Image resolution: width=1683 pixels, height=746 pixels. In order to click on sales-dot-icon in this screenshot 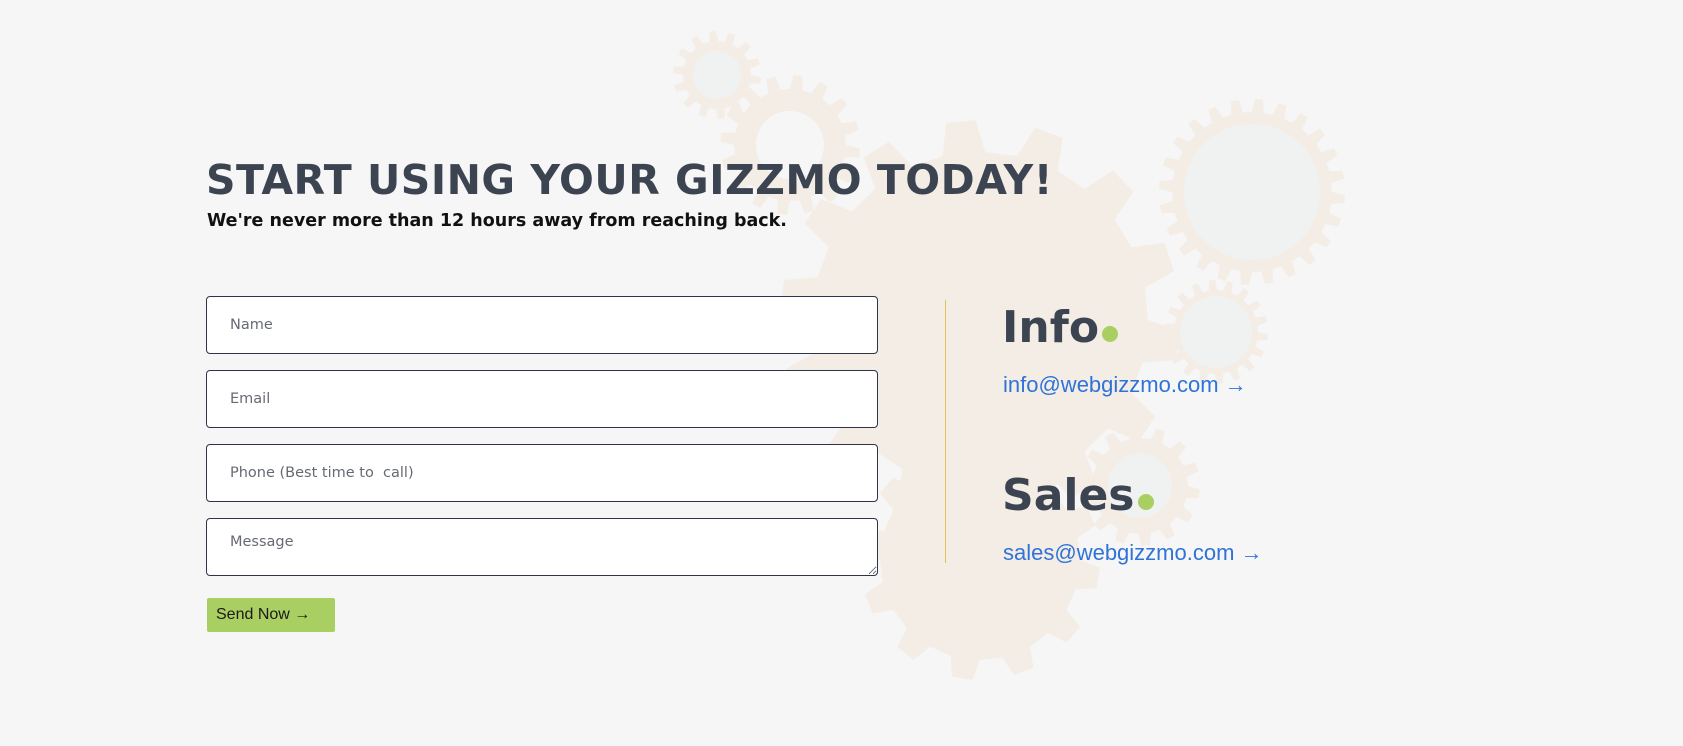, I will do `click(1145, 502)`.